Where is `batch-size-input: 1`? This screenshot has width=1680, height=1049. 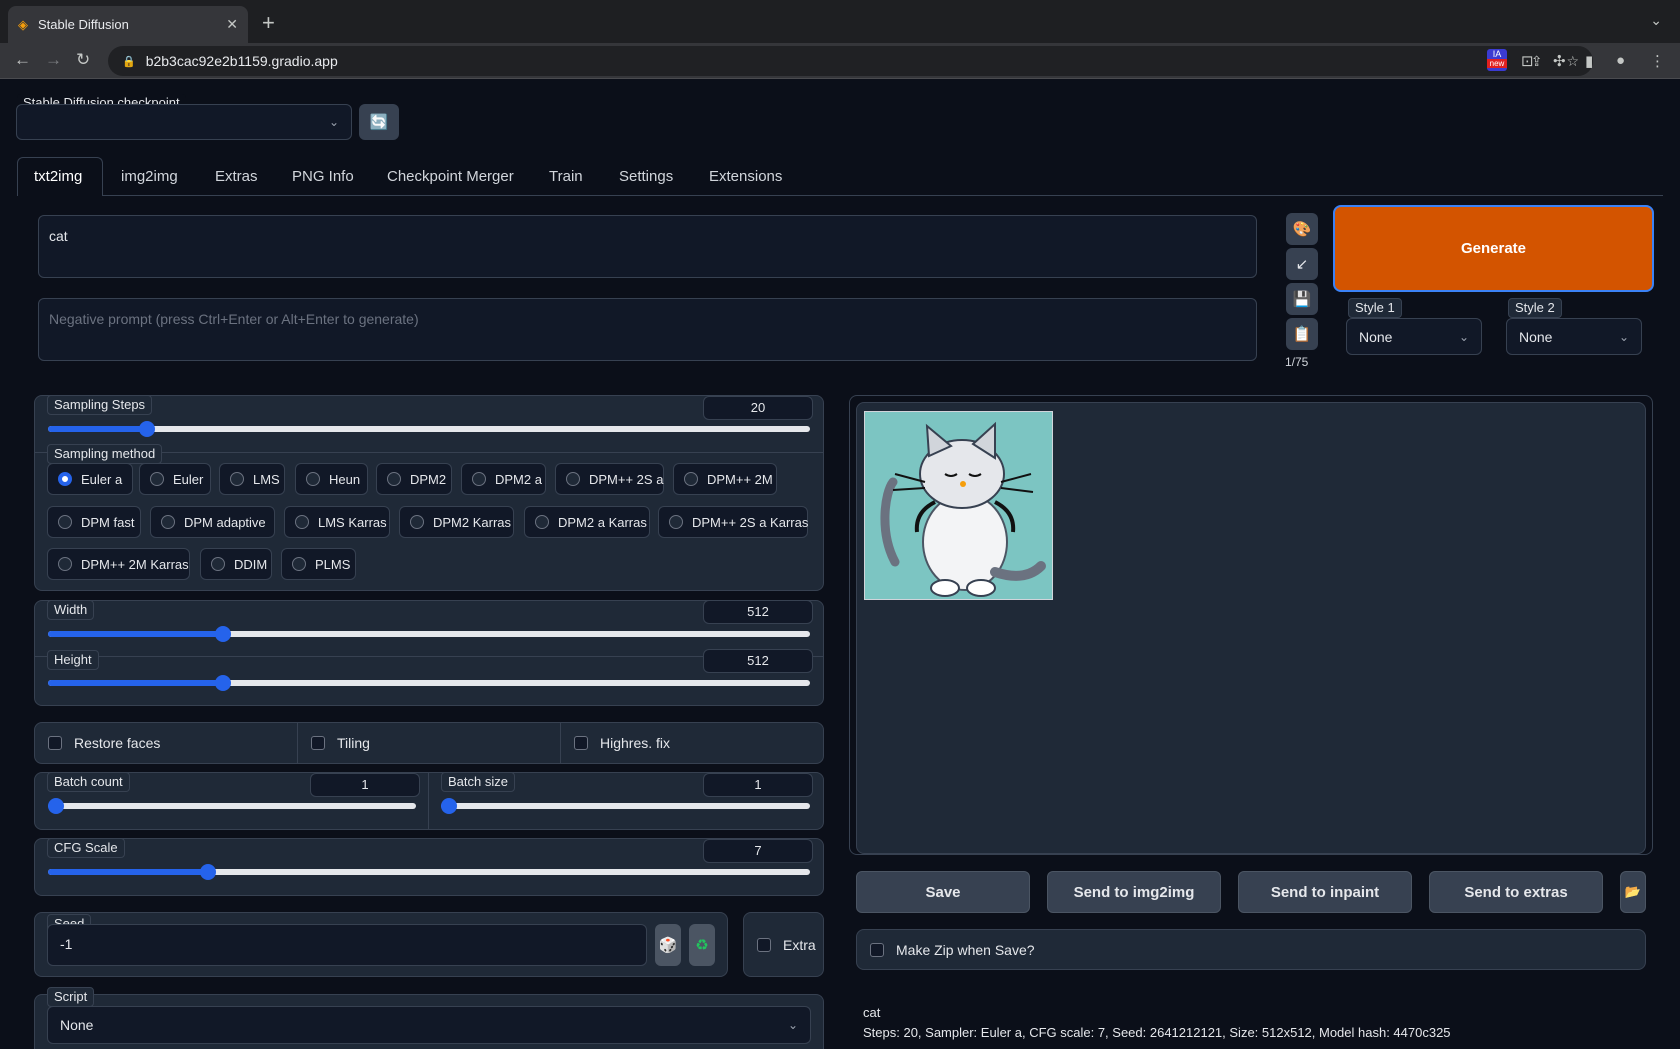
batch-size-input: 1 is located at coordinates (758, 785).